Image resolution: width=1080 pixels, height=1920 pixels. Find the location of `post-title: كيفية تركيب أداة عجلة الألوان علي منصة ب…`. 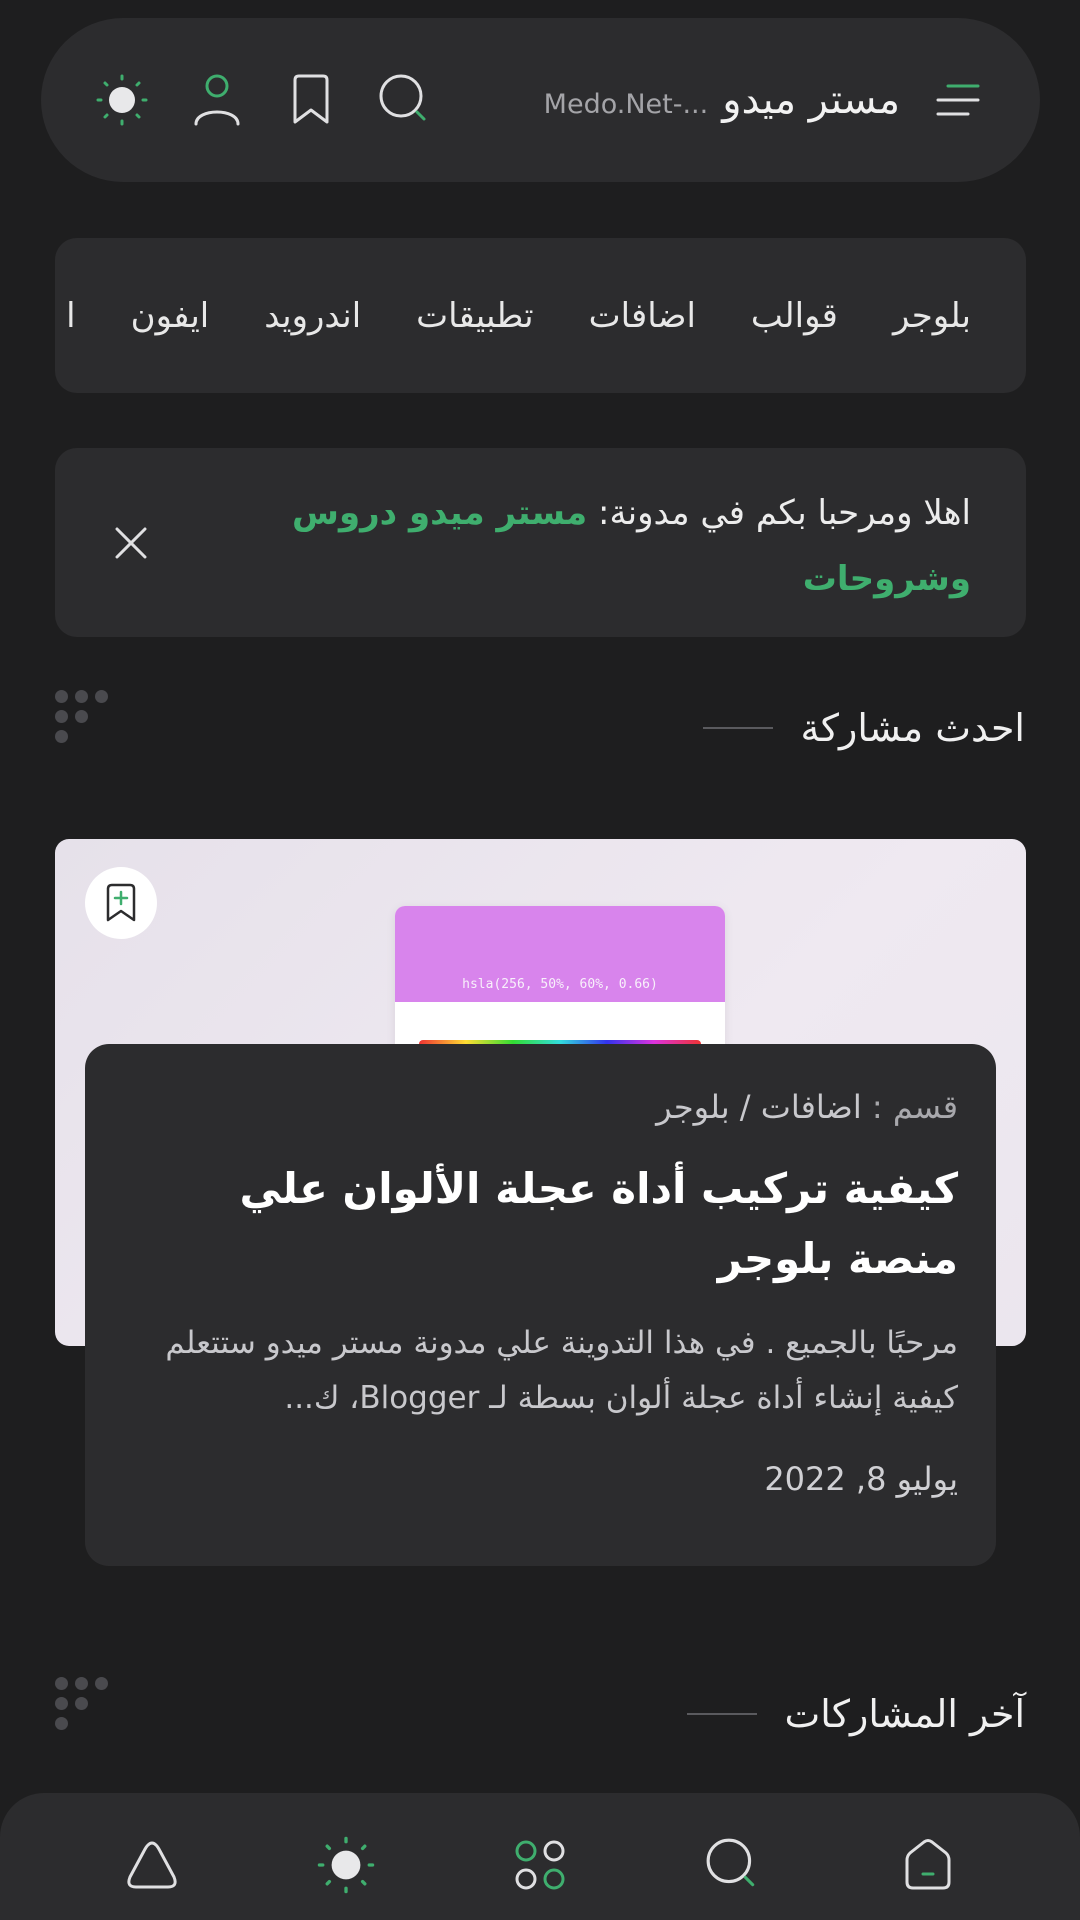

post-title: كيفية تركيب أداة عجلة الألوان علي منصة ب… is located at coordinates (540, 1224).